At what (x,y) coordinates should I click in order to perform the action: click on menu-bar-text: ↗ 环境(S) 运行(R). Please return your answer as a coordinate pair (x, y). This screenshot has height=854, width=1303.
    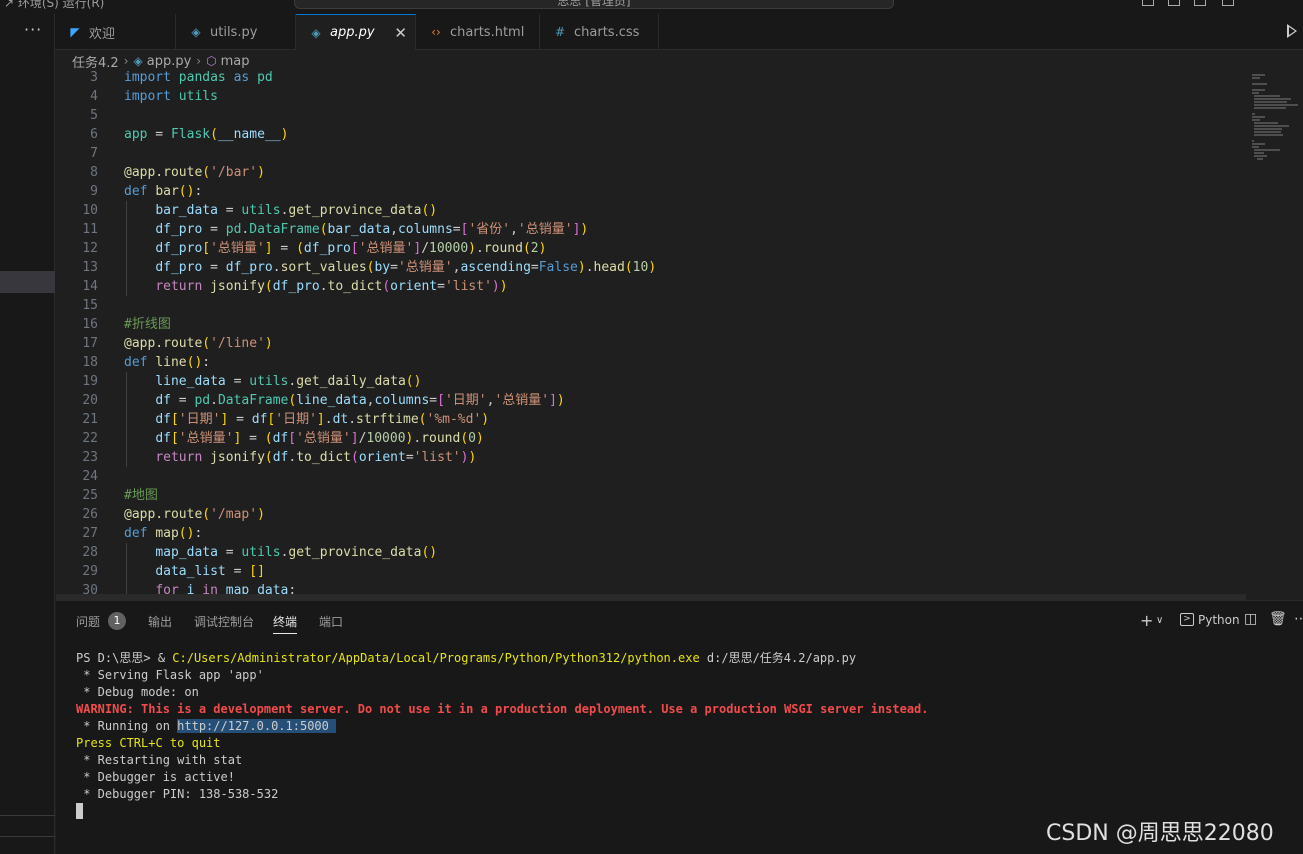
    Looking at the image, I should click on (54, 5).